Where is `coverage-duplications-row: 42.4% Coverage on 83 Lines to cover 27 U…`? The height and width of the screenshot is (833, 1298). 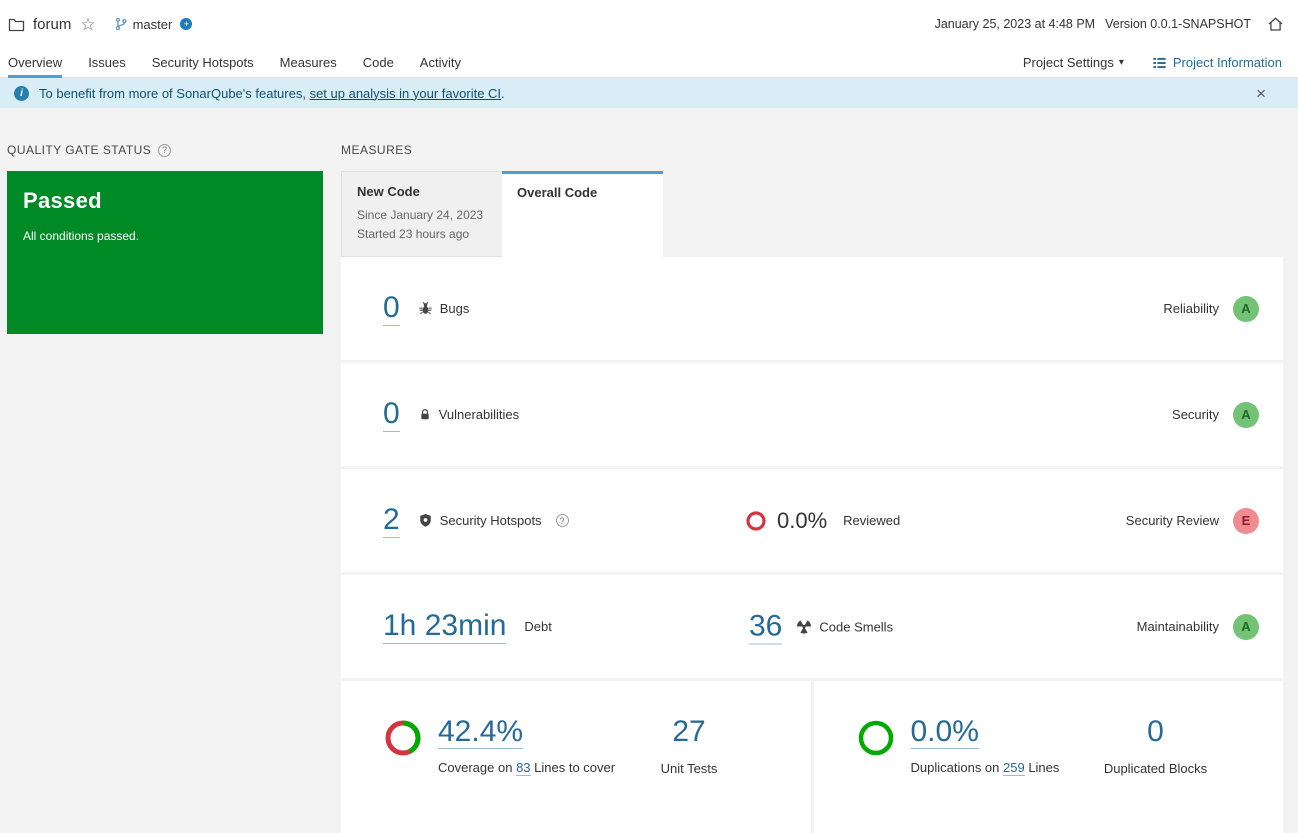 coverage-duplications-row: 42.4% Coverage on 83 Lines to cover 27 U… is located at coordinates (812, 757).